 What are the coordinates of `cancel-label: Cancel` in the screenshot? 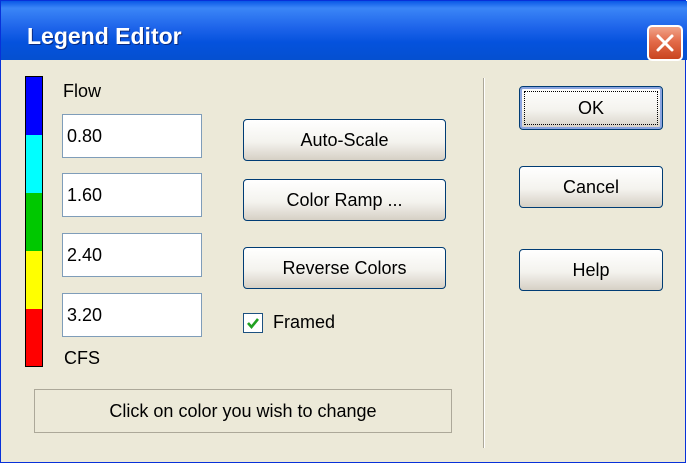 It's located at (591, 187).